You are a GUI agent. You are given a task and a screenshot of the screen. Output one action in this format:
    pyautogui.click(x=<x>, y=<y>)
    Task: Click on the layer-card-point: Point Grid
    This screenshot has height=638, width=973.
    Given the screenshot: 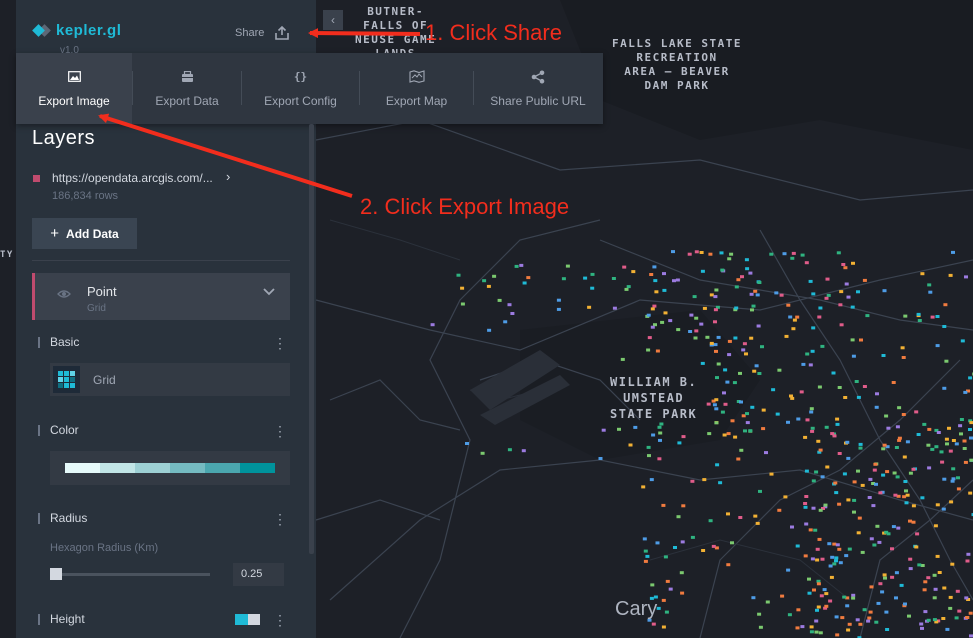 What is the action you would take?
    pyautogui.click(x=161, y=296)
    